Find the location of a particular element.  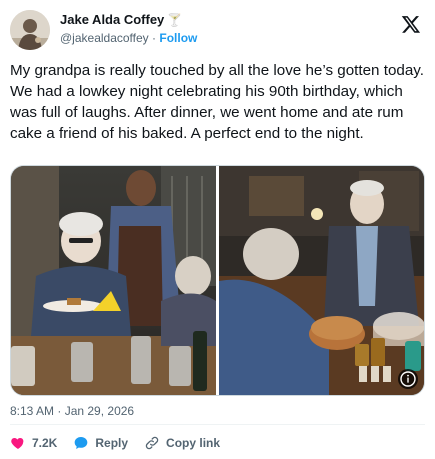

like-button: 7.2K is located at coordinates (33, 443).